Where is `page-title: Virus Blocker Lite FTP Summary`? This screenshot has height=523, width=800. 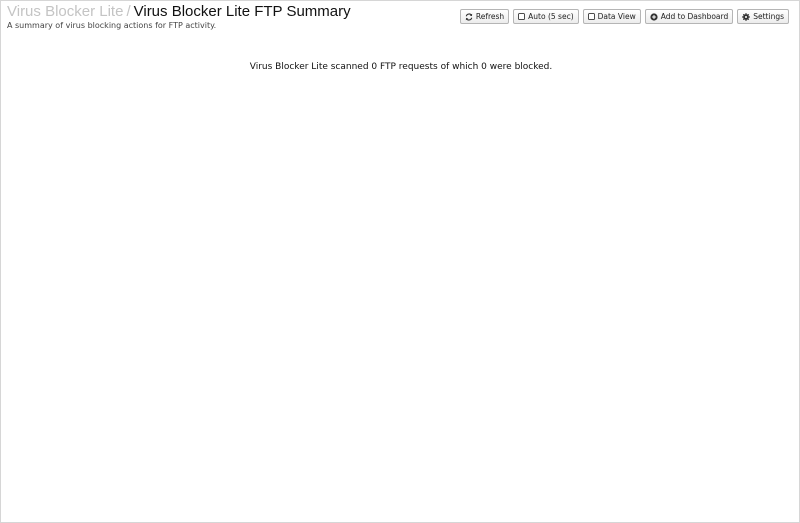 page-title: Virus Blocker Lite FTP Summary is located at coordinates (242, 11).